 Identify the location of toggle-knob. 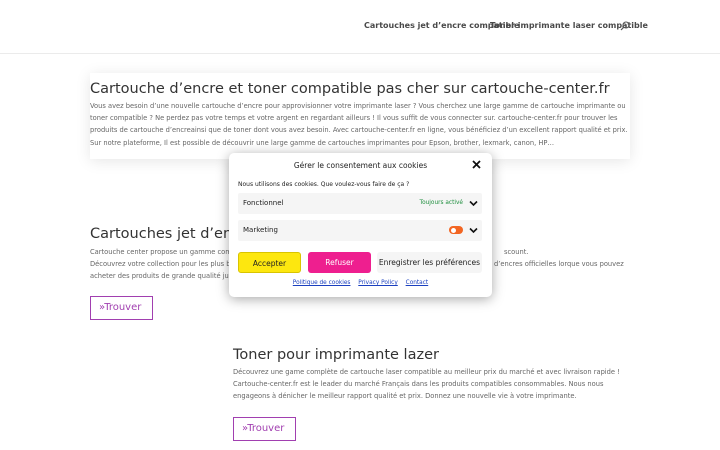
(453, 230).